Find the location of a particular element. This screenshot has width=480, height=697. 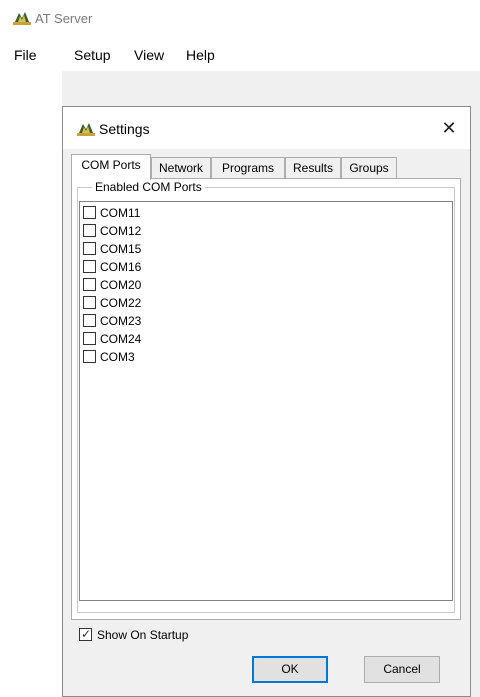

port-label: COM12 is located at coordinates (121, 231).